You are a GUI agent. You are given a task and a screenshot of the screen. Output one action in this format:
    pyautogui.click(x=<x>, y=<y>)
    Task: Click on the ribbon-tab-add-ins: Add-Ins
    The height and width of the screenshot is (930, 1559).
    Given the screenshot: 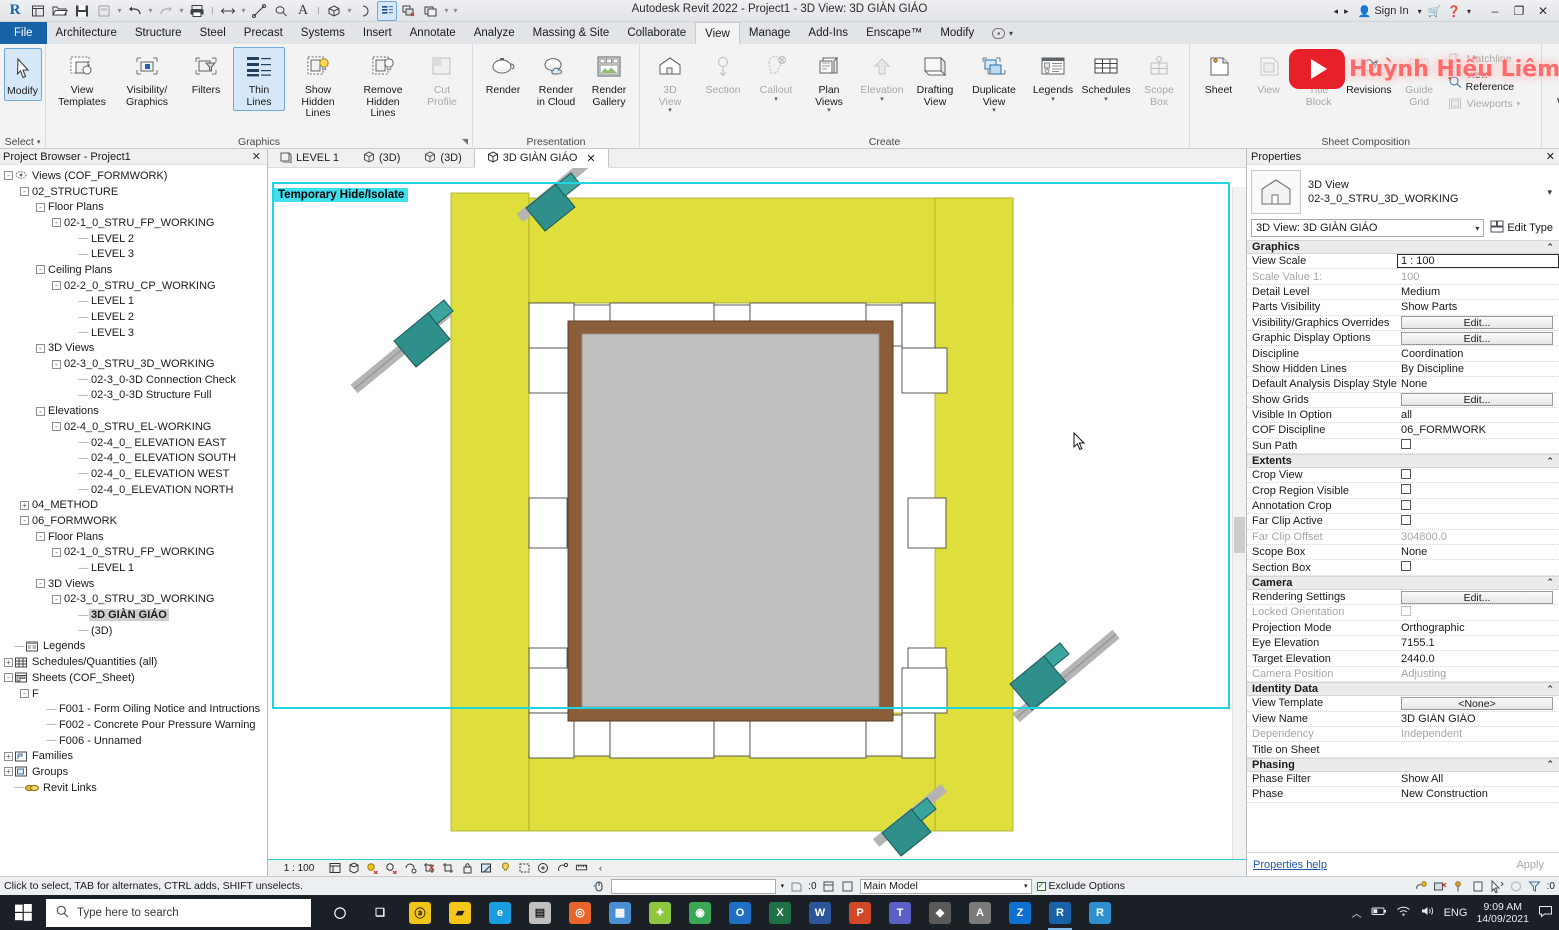 What is the action you would take?
    pyautogui.click(x=828, y=33)
    